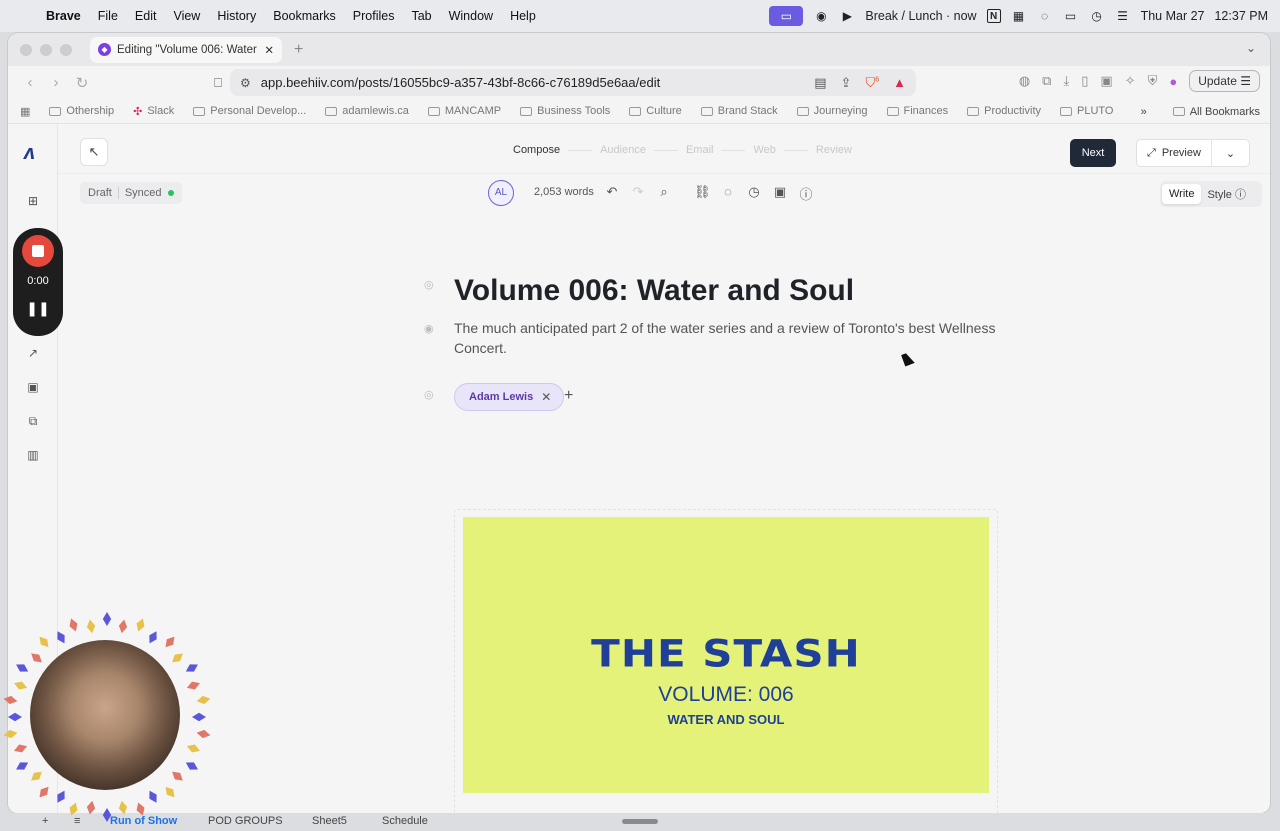 The image size is (1280, 831). What do you see at coordinates (186, 49) in the screenshot?
I see `browser-tab-active: ◆ Editing "Volume 006: Water and Soul" ✕` at bounding box center [186, 49].